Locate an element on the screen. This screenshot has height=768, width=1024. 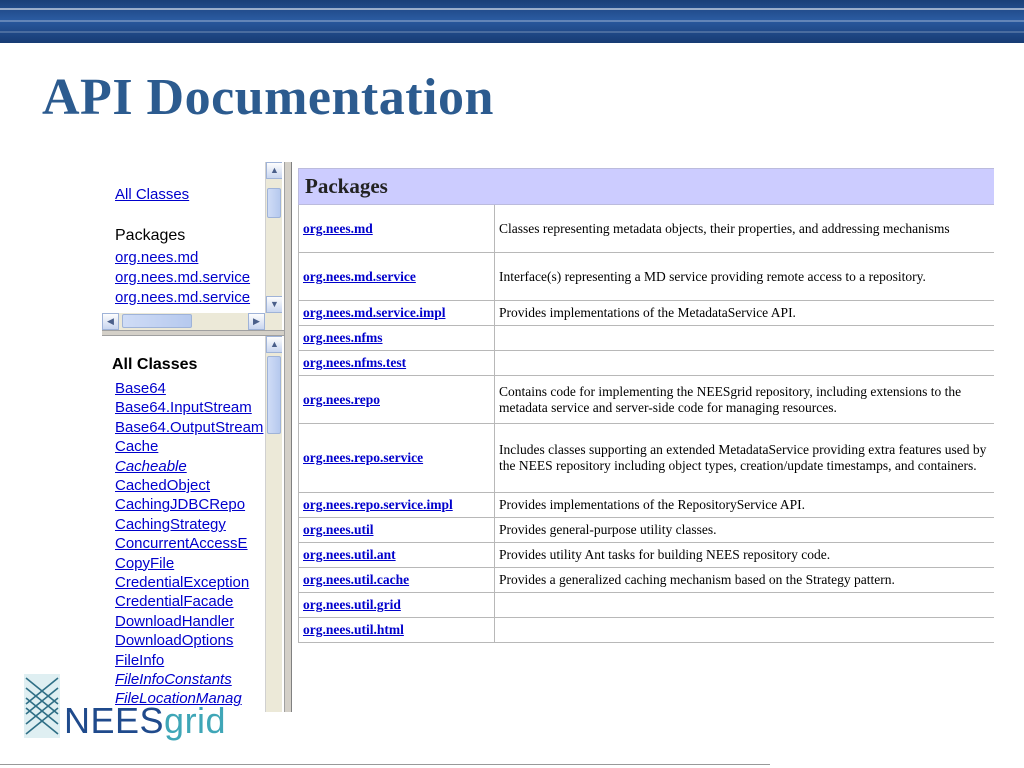
class-link: Cache is located at coordinates (136, 446).